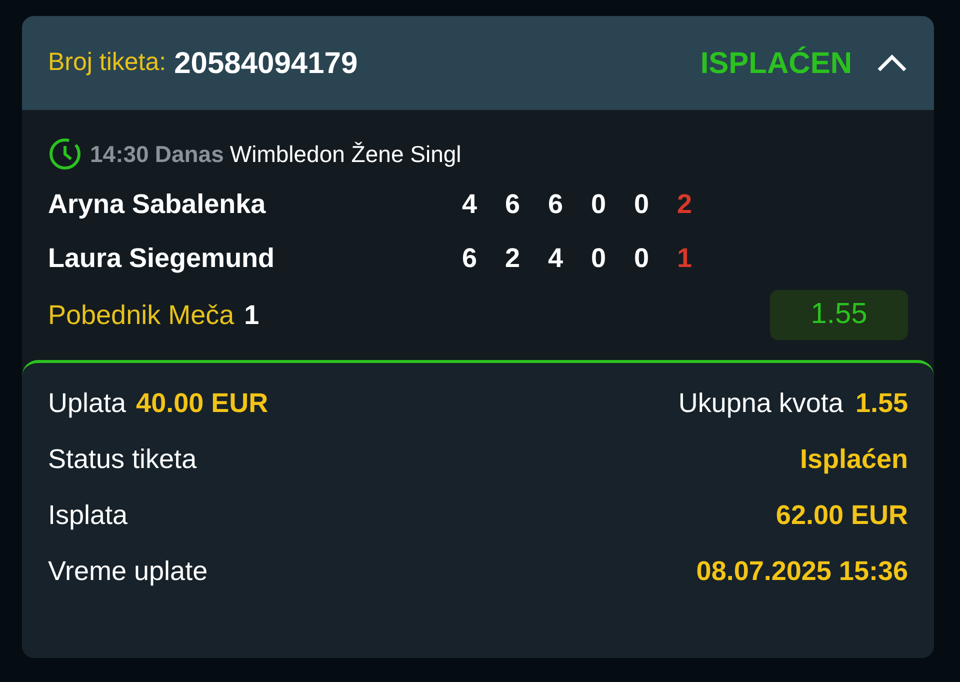  I want to click on summary-label: Isplata, so click(88, 515).